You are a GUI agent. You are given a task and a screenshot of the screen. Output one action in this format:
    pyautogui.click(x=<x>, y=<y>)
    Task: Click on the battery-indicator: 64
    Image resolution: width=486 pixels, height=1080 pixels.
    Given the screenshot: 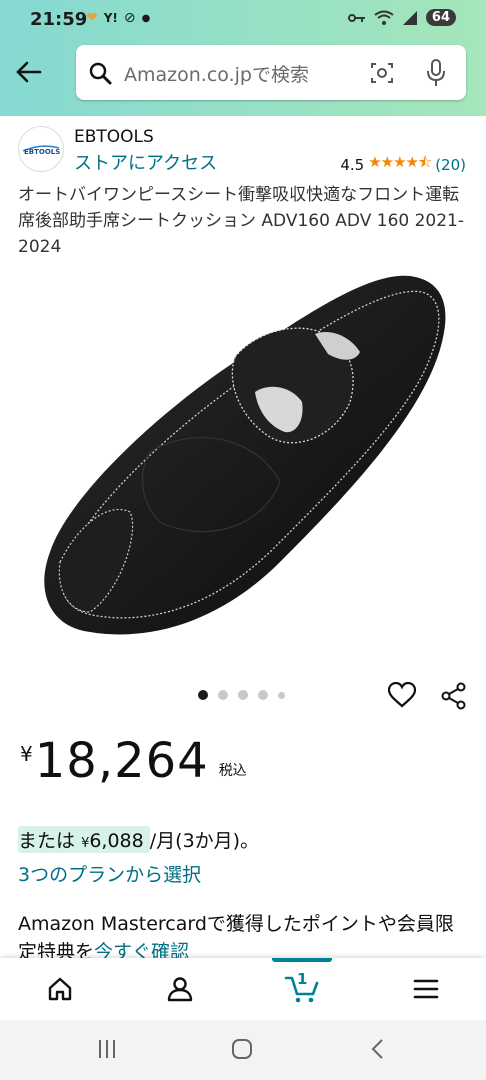 What is the action you would take?
    pyautogui.click(x=440, y=17)
    